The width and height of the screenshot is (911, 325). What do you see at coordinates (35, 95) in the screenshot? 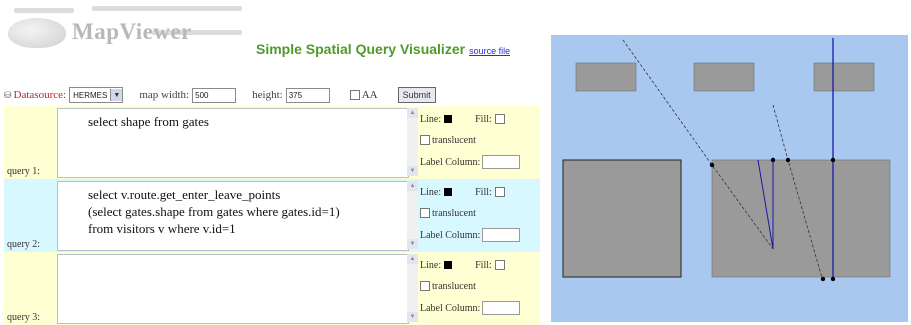
I see `datasource-label: ⛁ Datasource:` at bounding box center [35, 95].